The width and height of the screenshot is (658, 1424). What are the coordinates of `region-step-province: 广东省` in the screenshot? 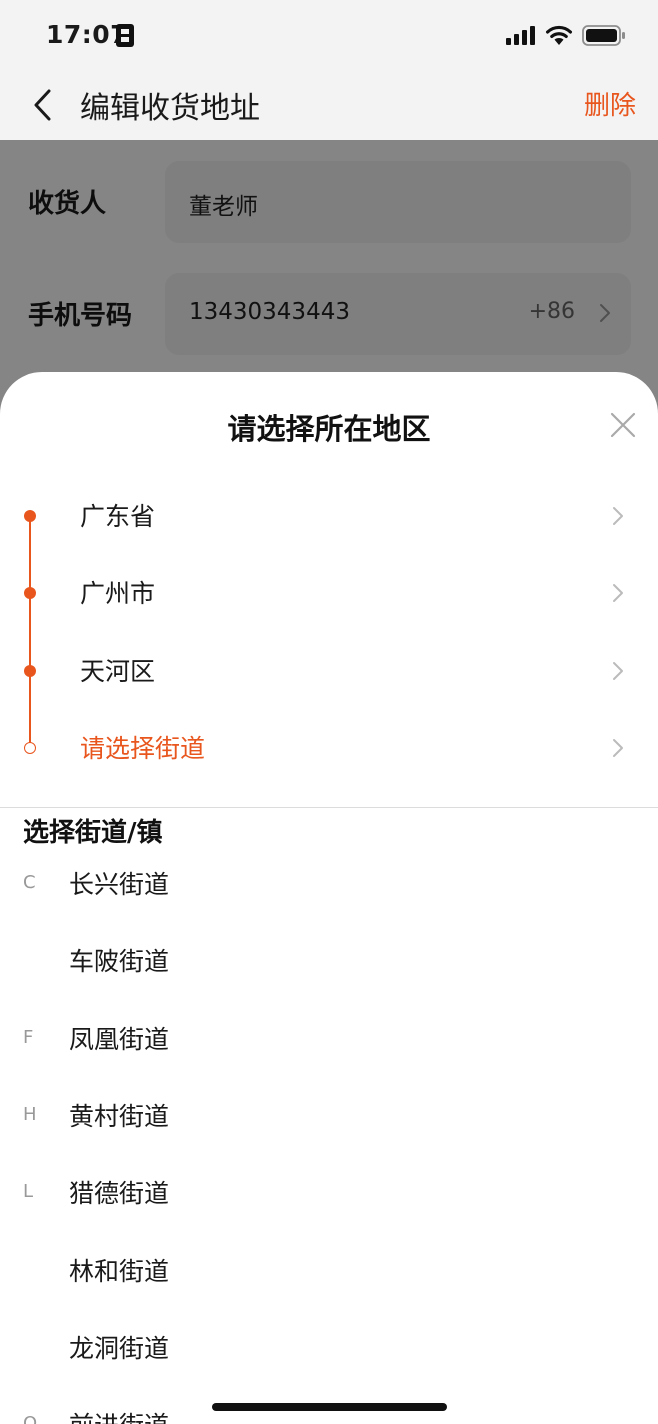 It's located at (329, 517).